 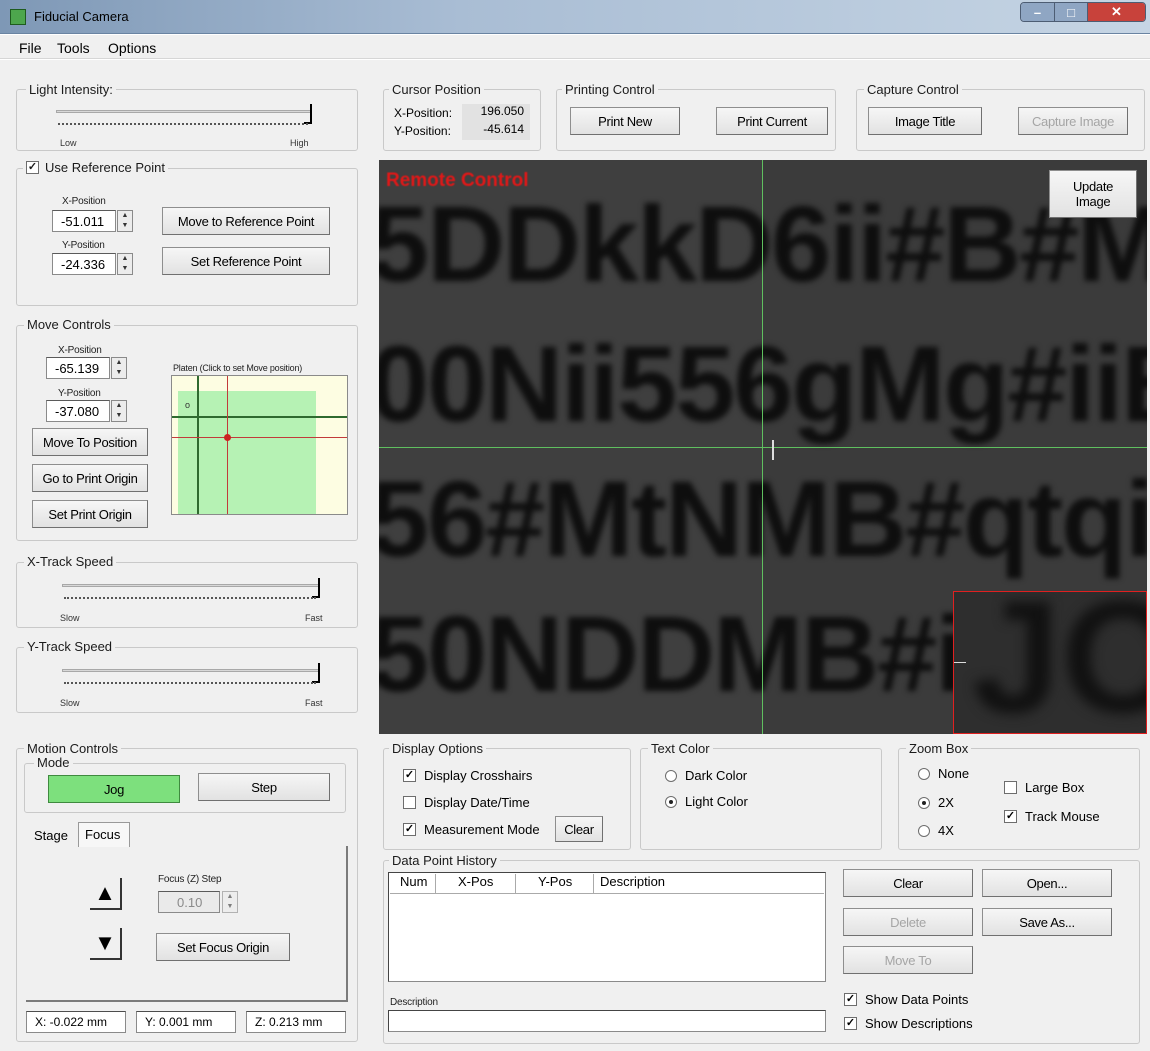 What do you see at coordinates (84, 264) in the screenshot?
I see `ref-y-input: -24.336` at bounding box center [84, 264].